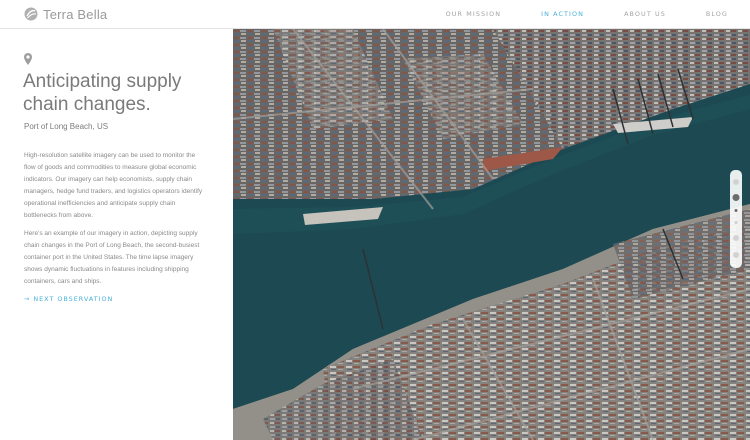 Image resolution: width=750 pixels, height=440 pixels. I want to click on nav-in-action: IN ACTION, so click(562, 14).